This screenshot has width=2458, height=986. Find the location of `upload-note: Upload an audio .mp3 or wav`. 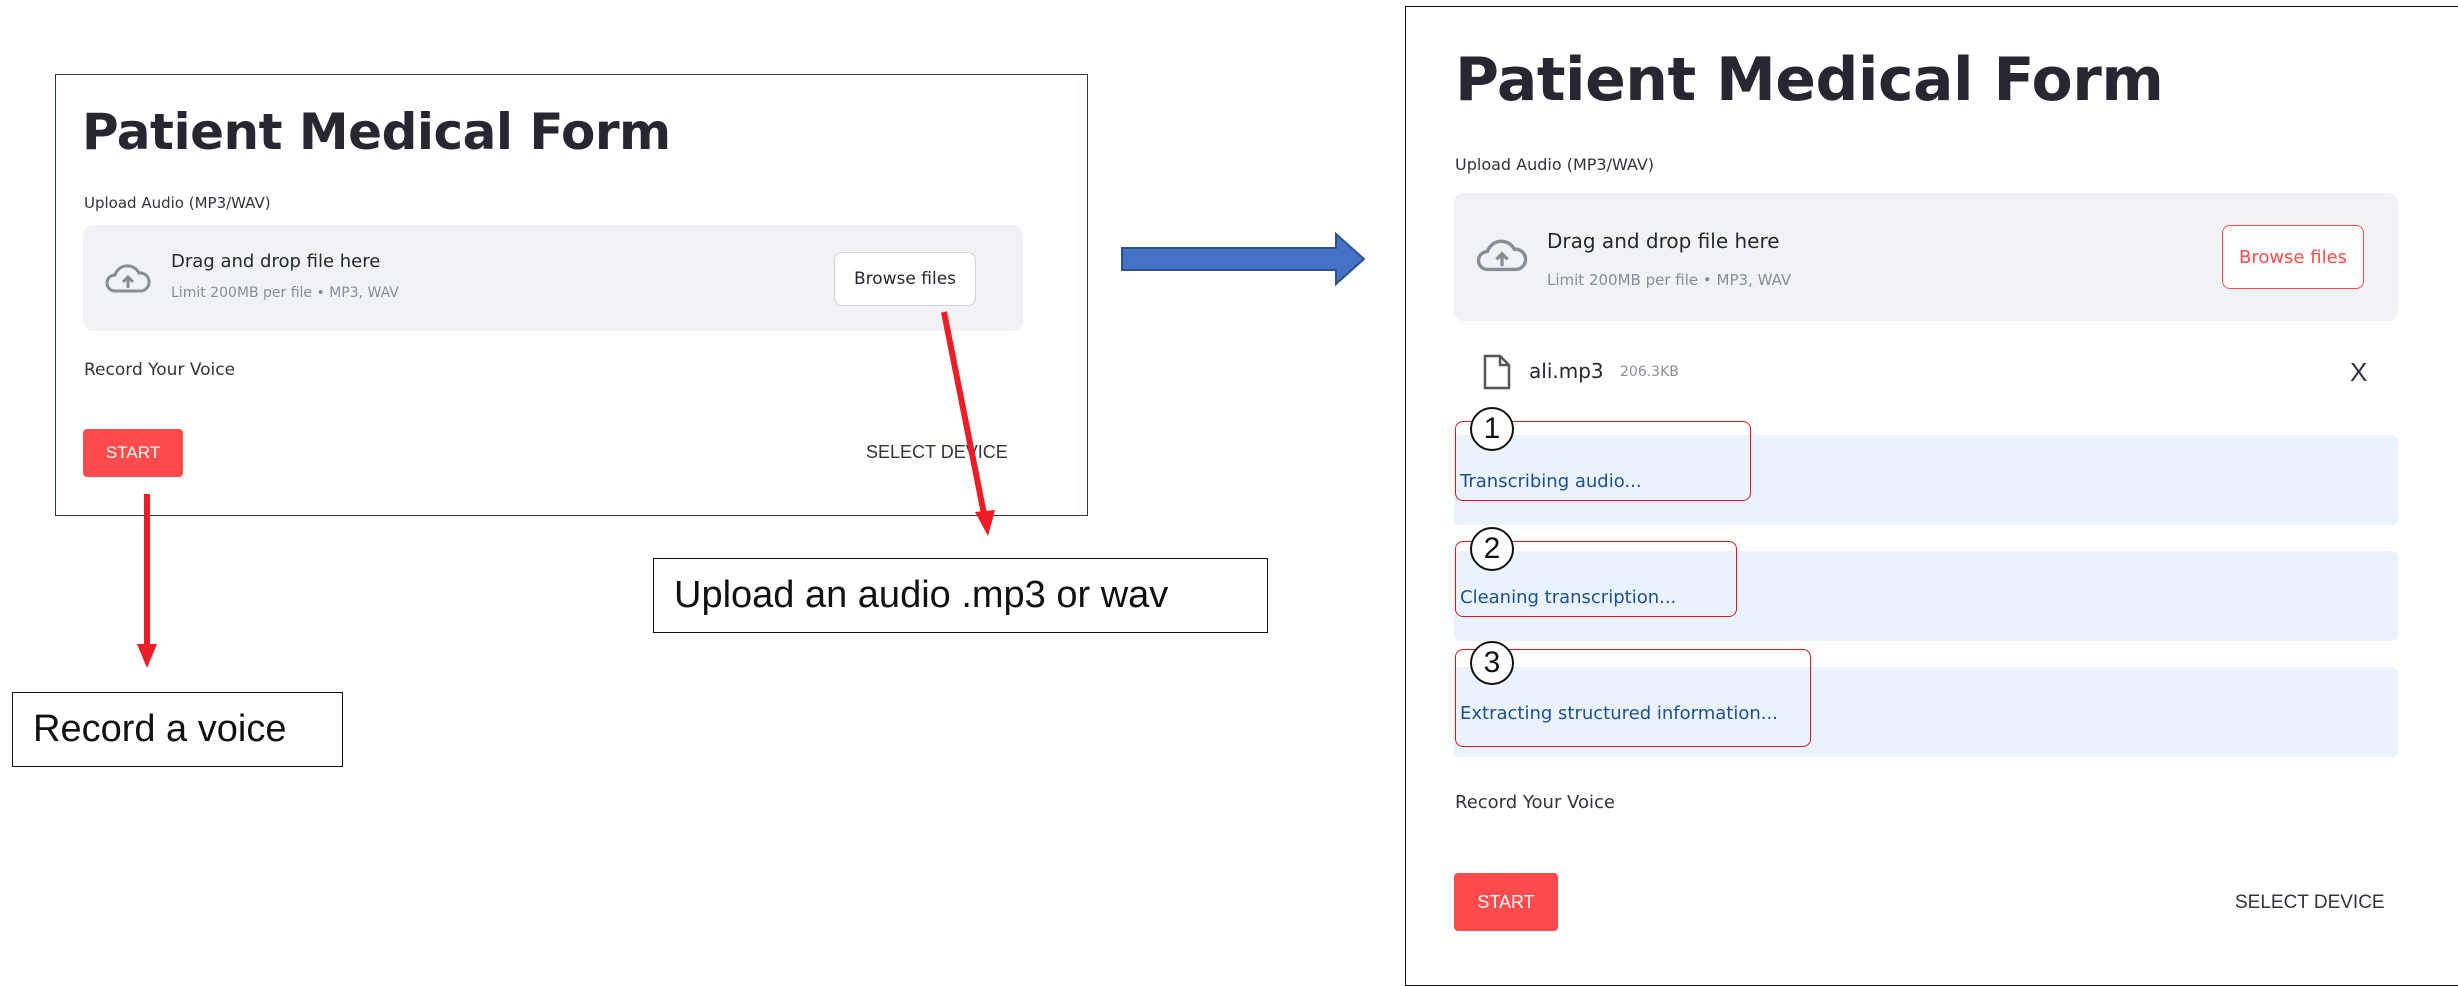

upload-note: Upload an audio .mp3 or wav is located at coordinates (960, 595).